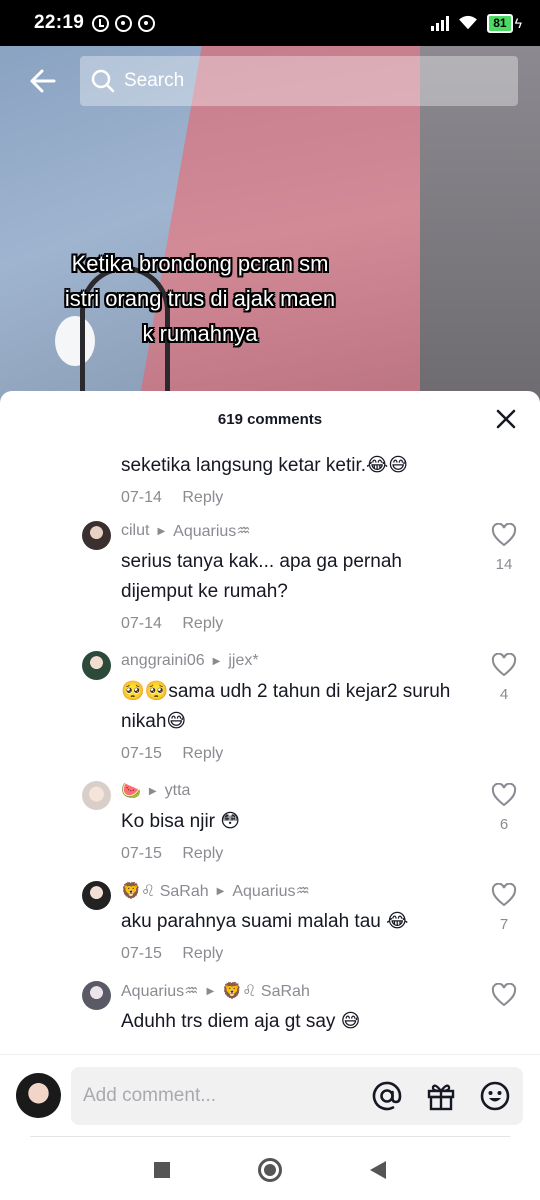  I want to click on close-icon, so click(506, 419).